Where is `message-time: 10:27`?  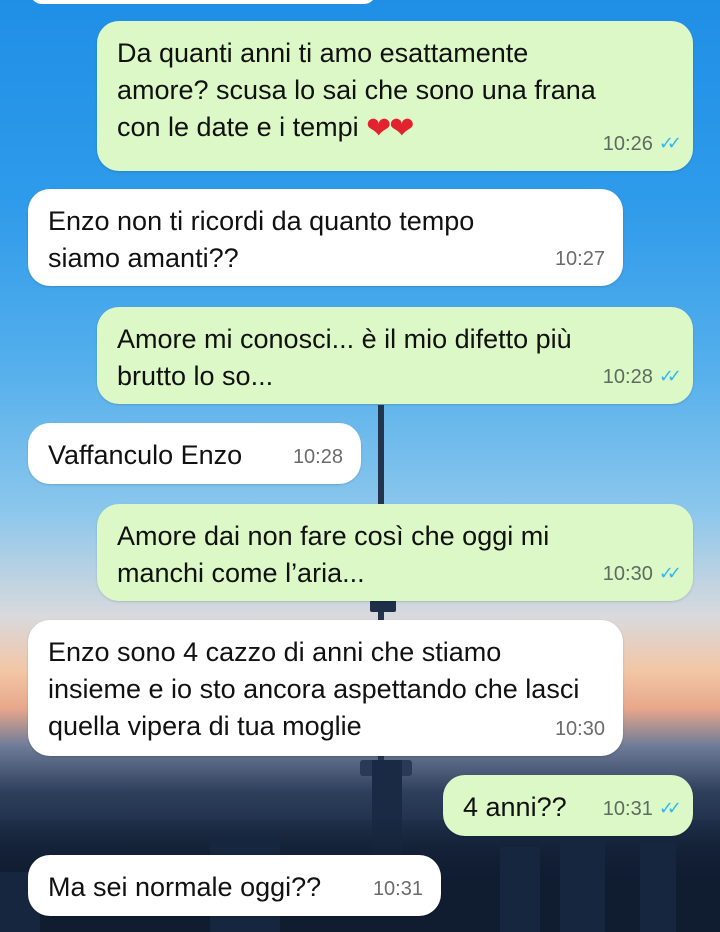 message-time: 10:27 is located at coordinates (579, 259).